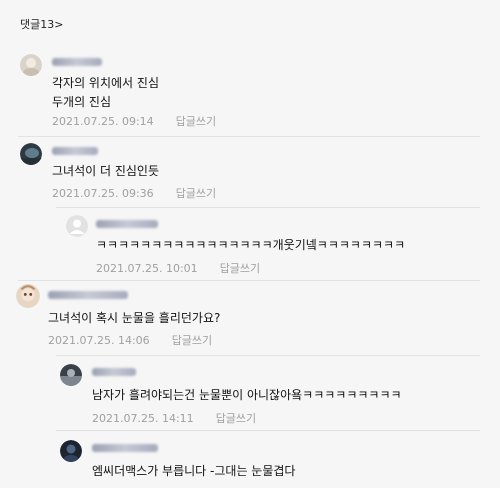 The width and height of the screenshot is (500, 488). I want to click on comment-text: 그녀석이 혹시 눈물을 흘리던가요?, so click(134, 318).